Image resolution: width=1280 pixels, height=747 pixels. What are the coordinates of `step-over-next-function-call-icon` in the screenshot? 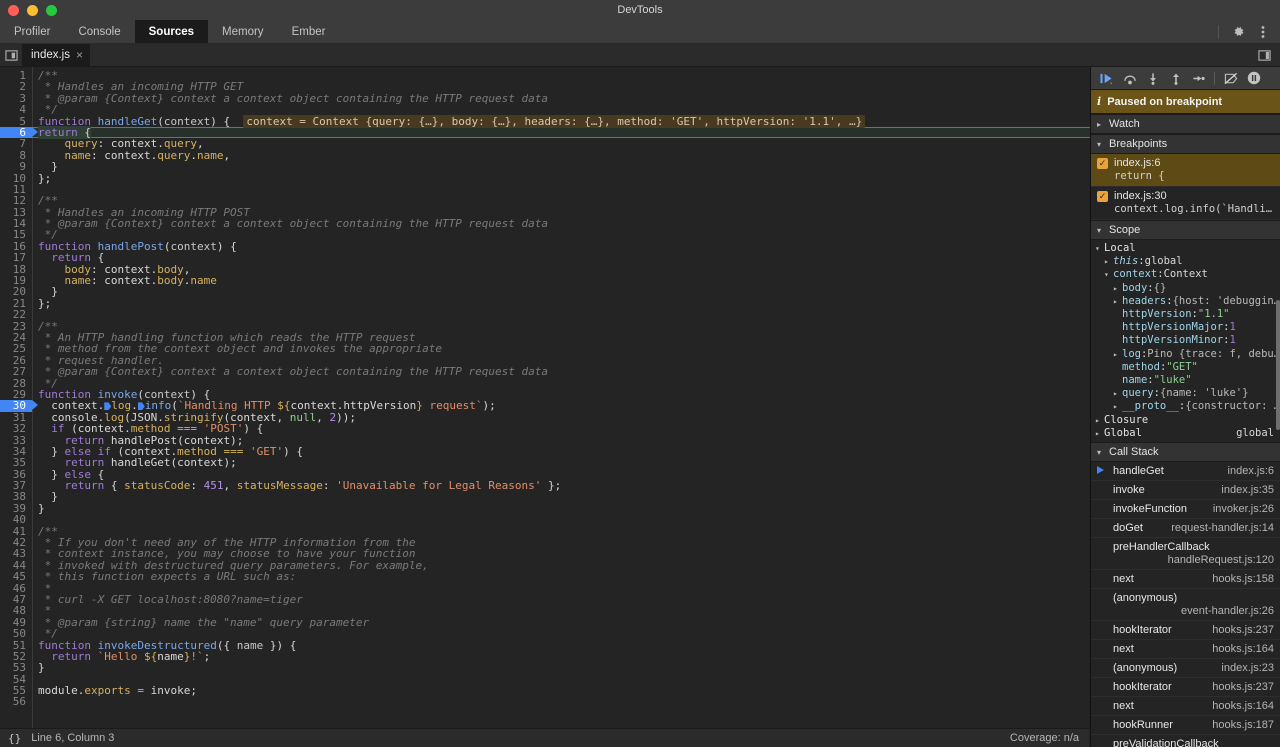 It's located at (1129, 78).